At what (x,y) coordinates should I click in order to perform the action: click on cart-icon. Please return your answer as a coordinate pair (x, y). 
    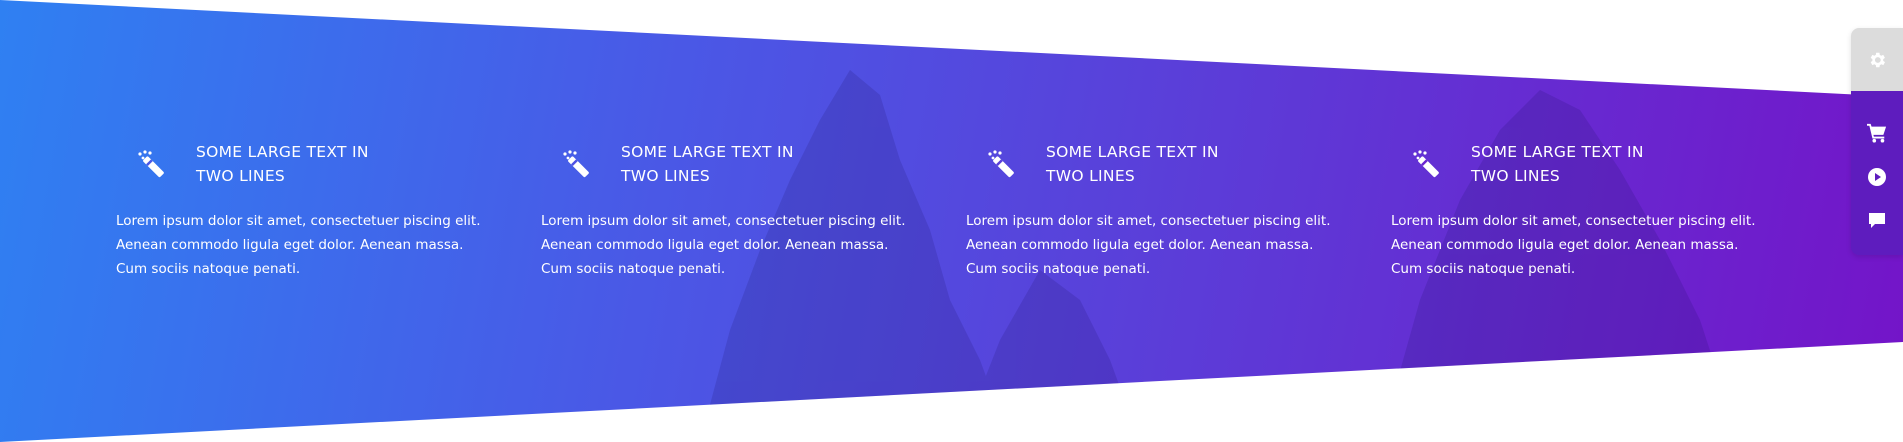
    Looking at the image, I should click on (1877, 133).